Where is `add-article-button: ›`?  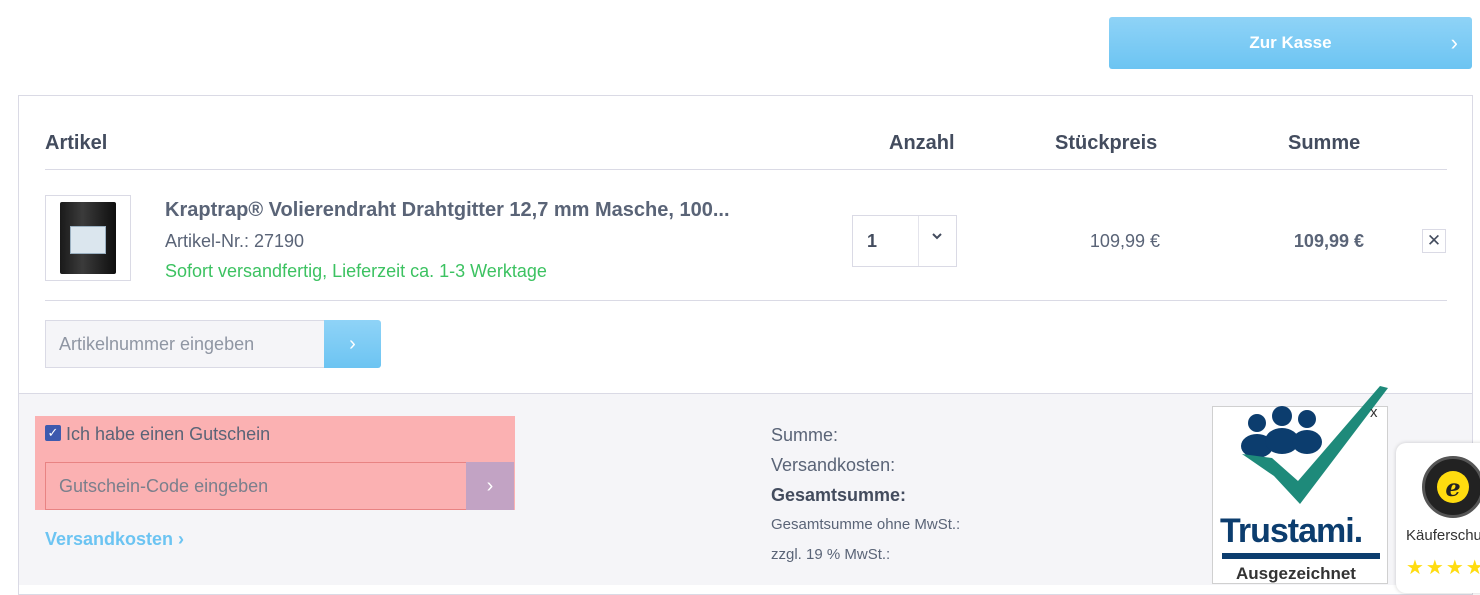 add-article-button: › is located at coordinates (352, 344).